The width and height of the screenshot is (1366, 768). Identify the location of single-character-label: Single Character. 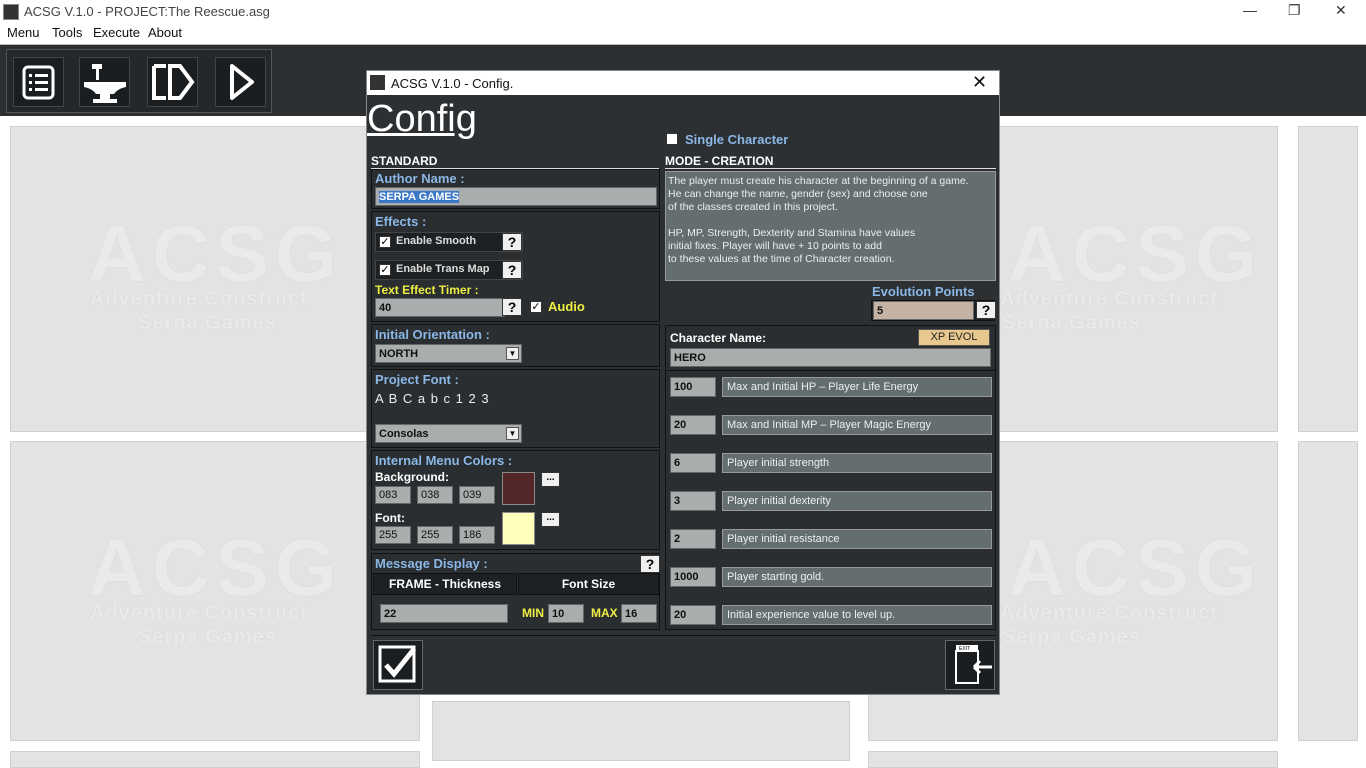
(737, 139).